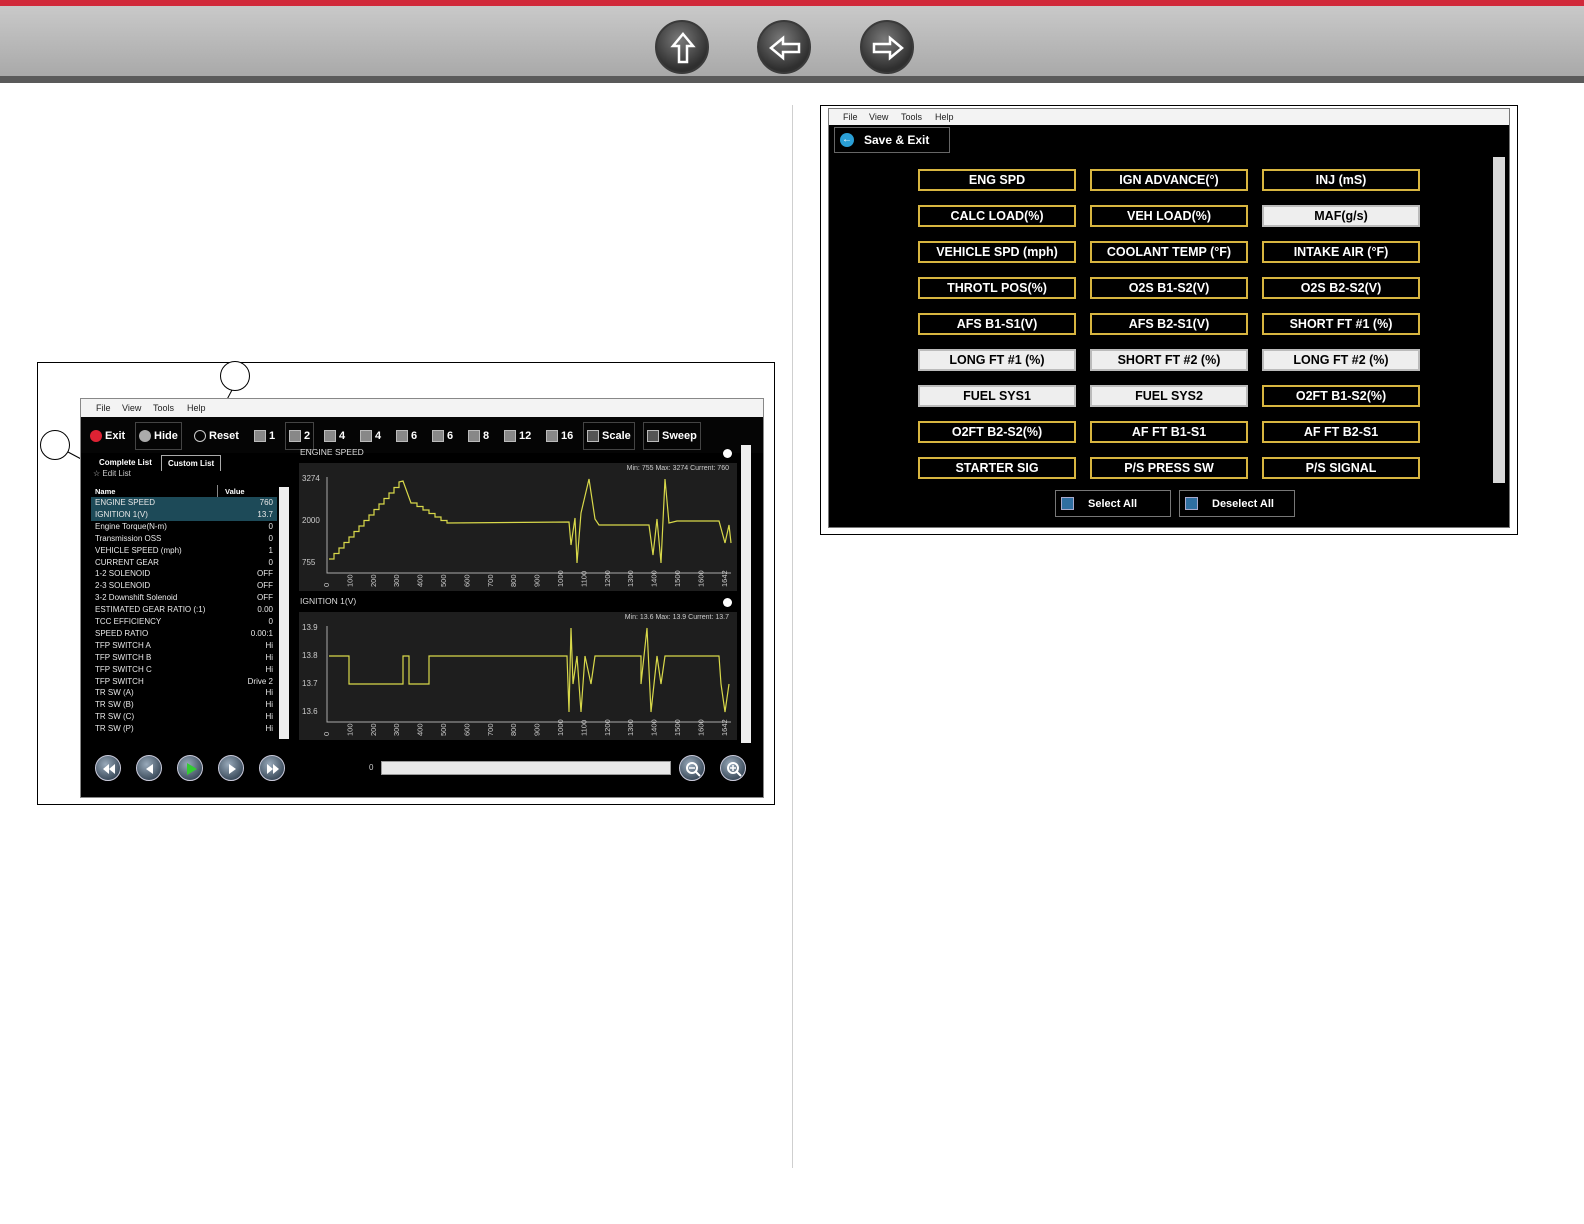 The image size is (1584, 1224). I want to click on pid-list-row: TR SW (C) Hi, so click(184, 717).